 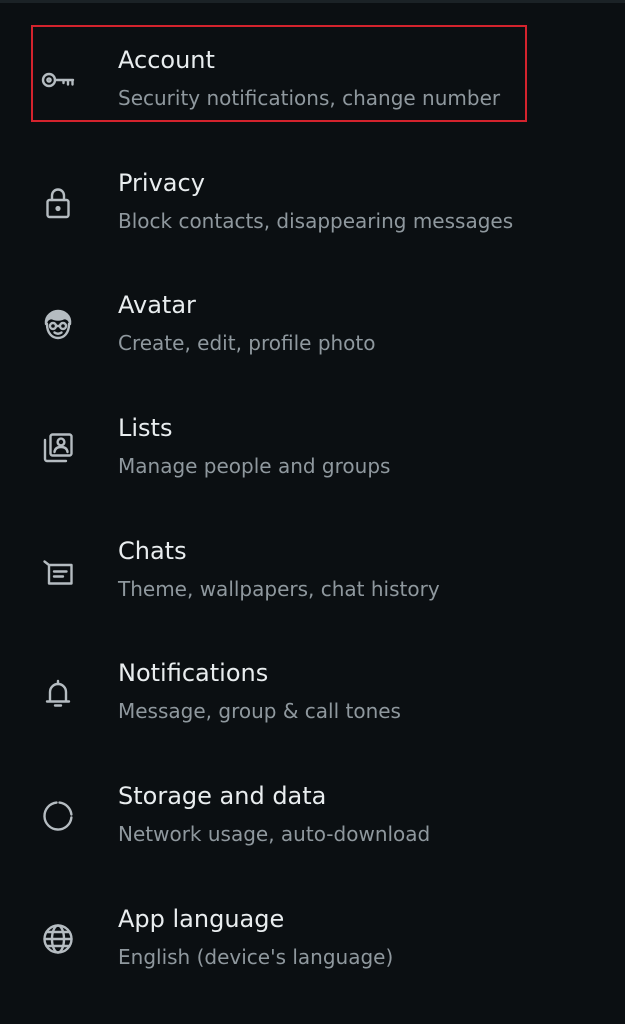 What do you see at coordinates (58, 571) in the screenshot?
I see `chat-message-icon` at bounding box center [58, 571].